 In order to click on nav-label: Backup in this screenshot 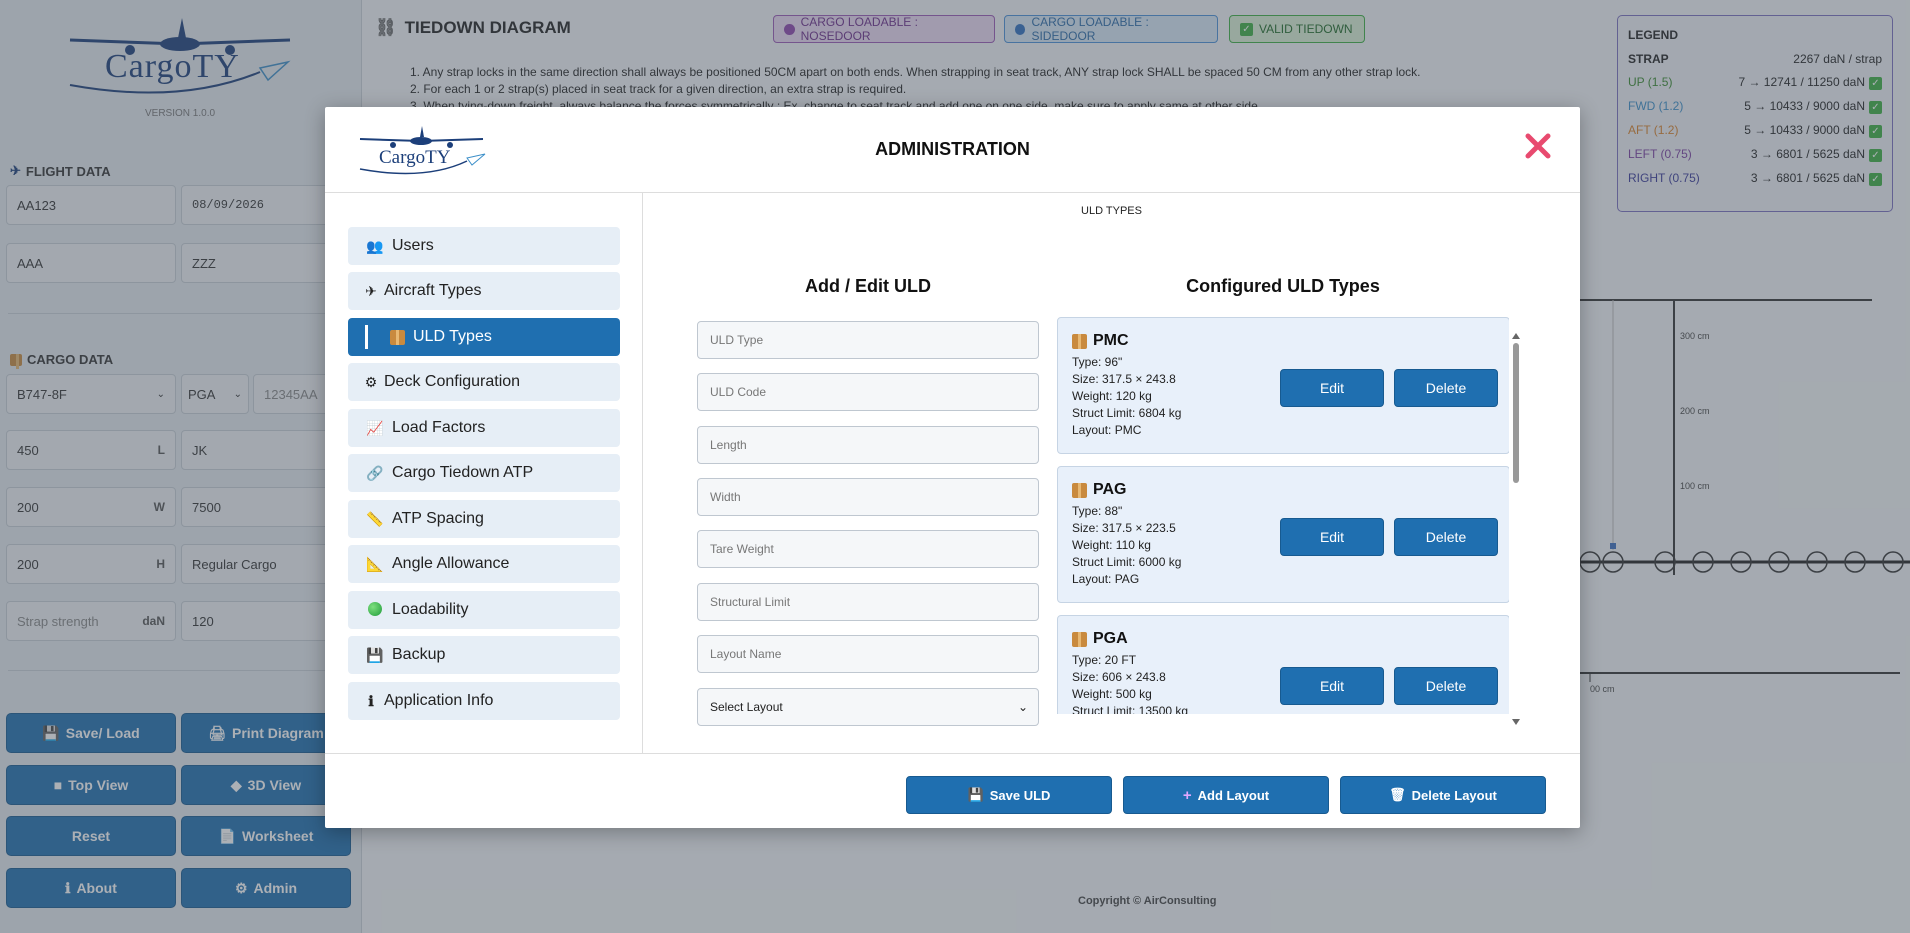, I will do `click(419, 654)`.